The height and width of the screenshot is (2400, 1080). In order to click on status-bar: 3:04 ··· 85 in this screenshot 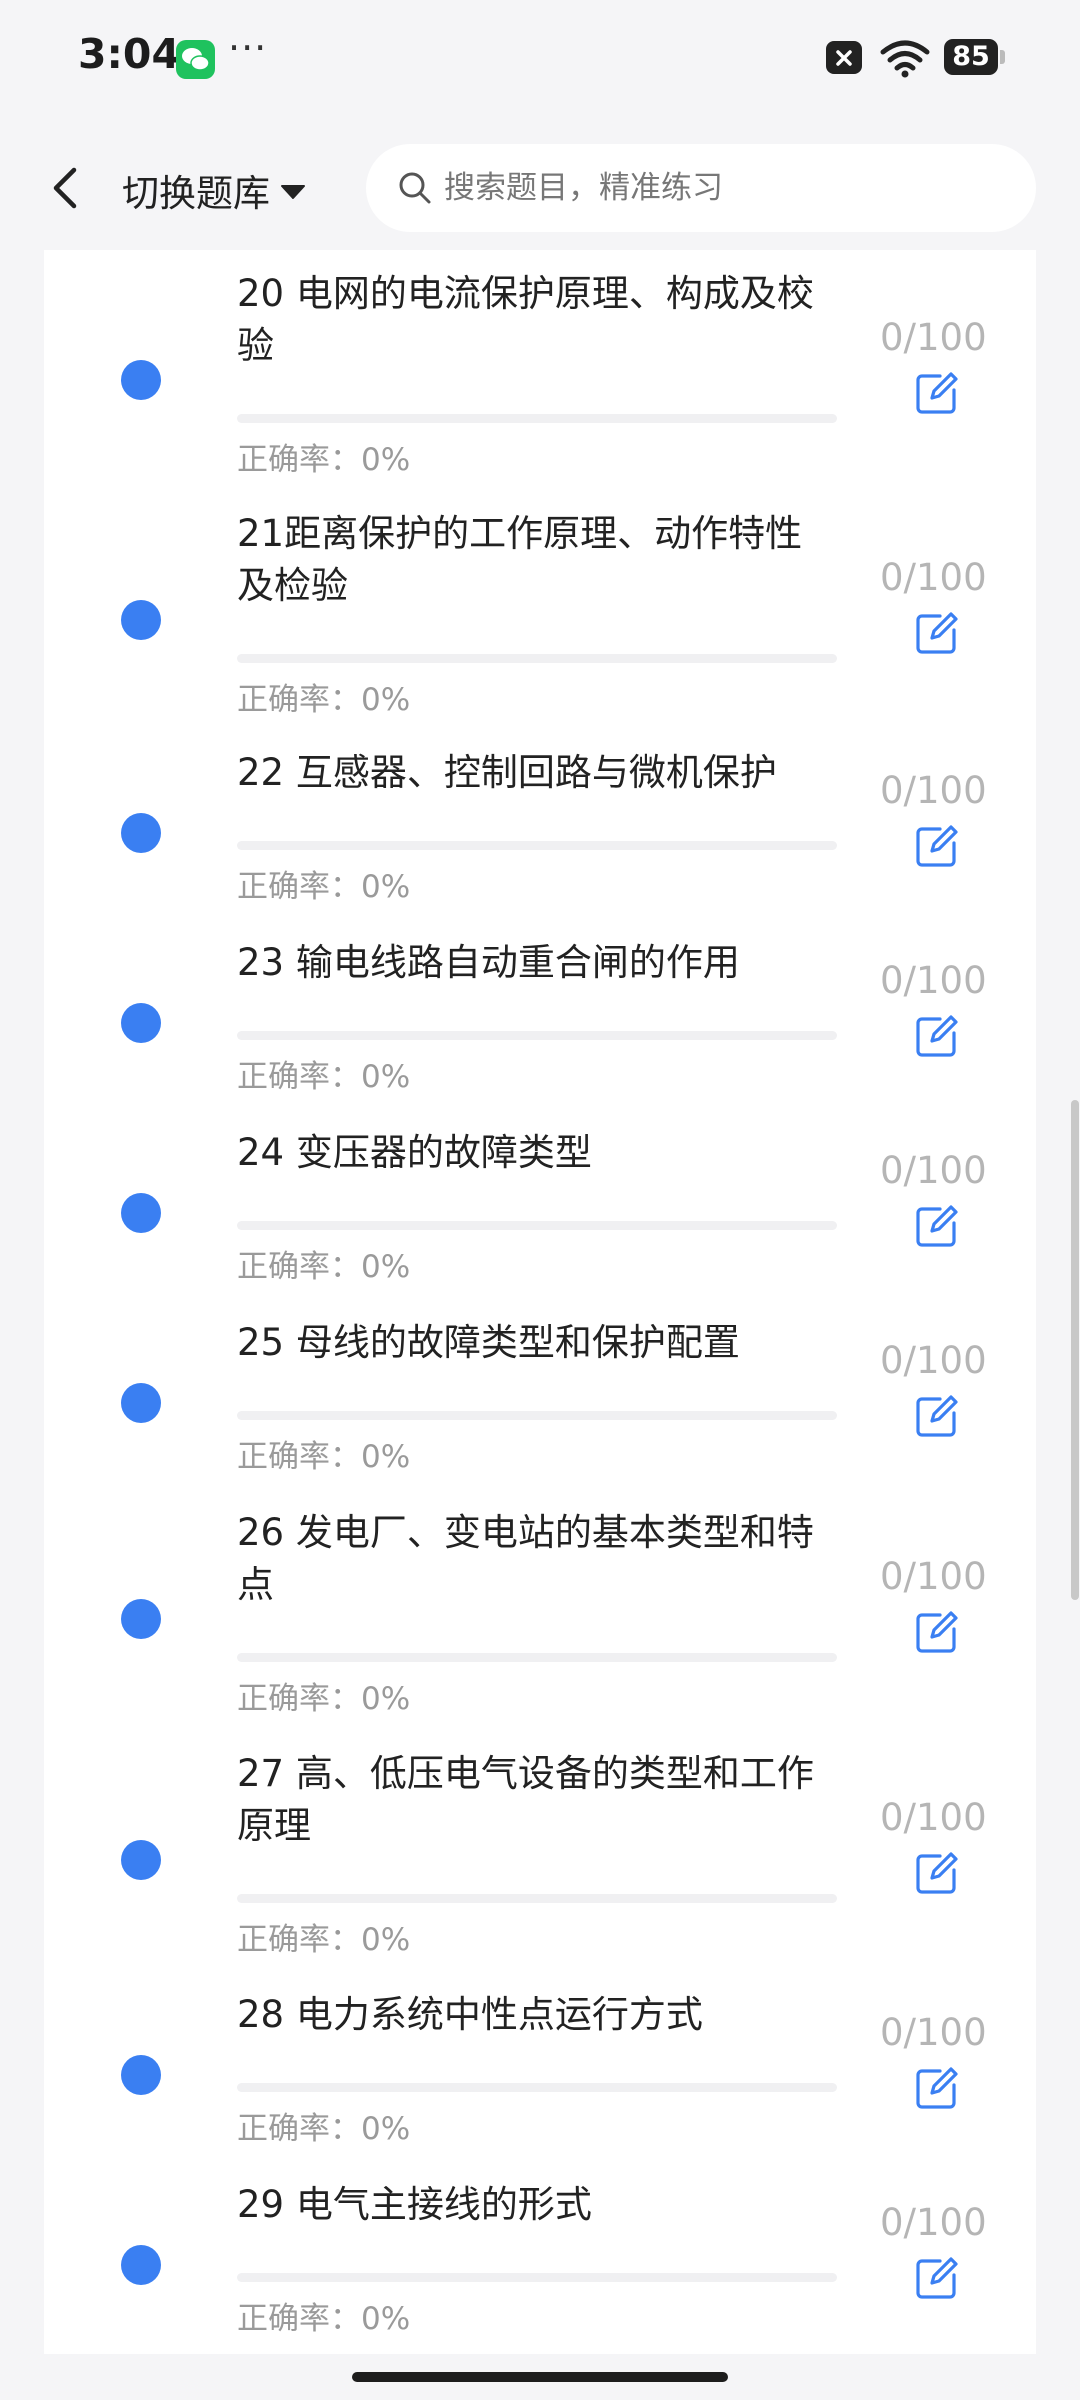, I will do `click(540, 60)`.